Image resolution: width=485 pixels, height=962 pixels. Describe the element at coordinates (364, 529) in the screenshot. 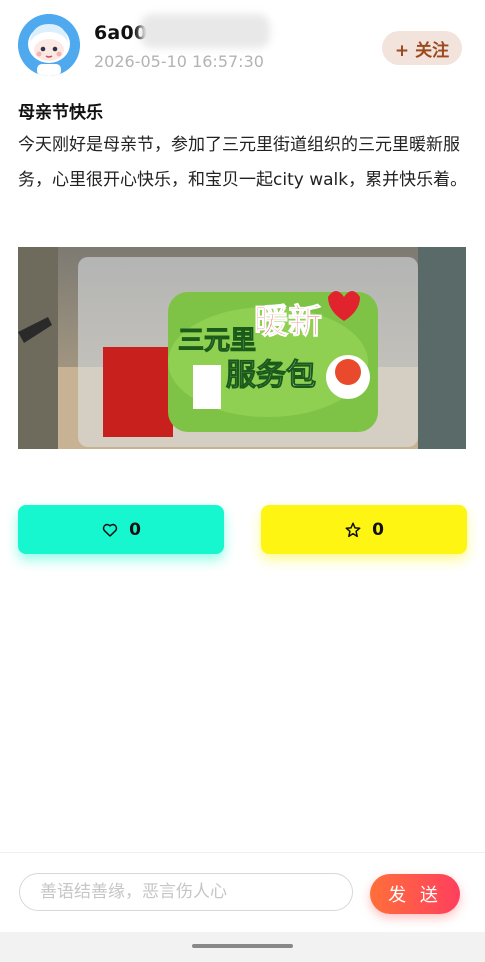

I see `favorite-button: 0` at that location.